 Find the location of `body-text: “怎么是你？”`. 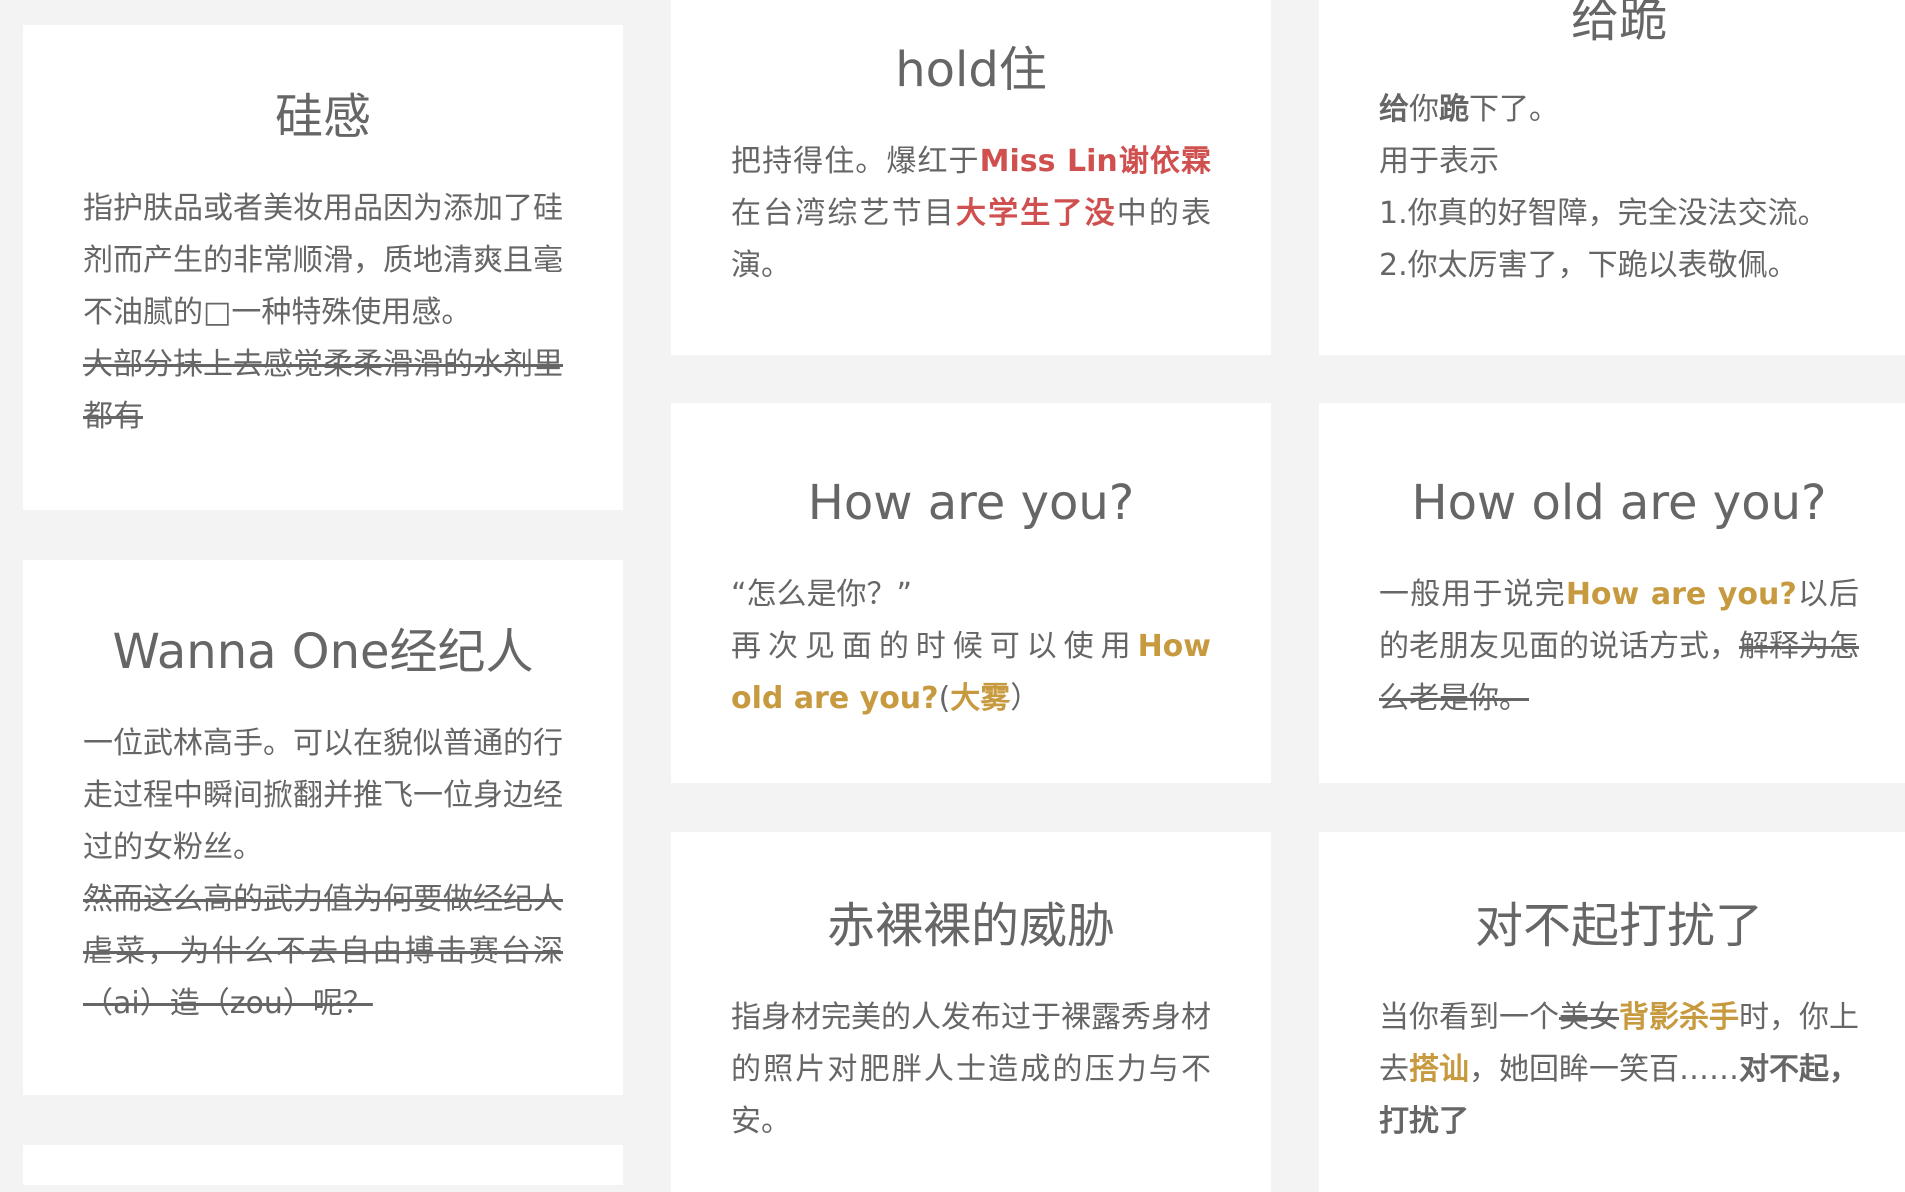

body-text: “怎么是你？” is located at coordinates (822, 594).